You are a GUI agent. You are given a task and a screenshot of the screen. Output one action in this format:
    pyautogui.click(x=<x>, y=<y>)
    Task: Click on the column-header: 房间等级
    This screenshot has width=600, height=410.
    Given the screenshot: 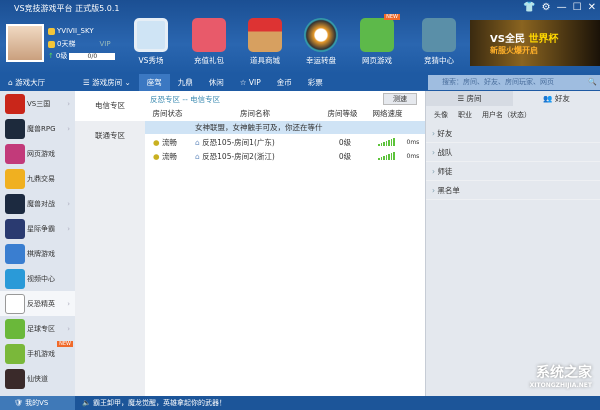 What is the action you would take?
    pyautogui.click(x=342, y=113)
    